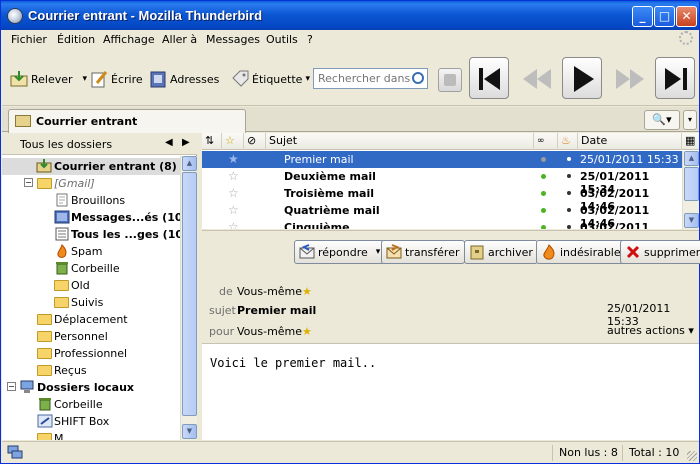 The height and width of the screenshot is (464, 700). I want to click on message-row: ☆ Quatrième mail 03/02/2011 14:46, so click(442, 216).